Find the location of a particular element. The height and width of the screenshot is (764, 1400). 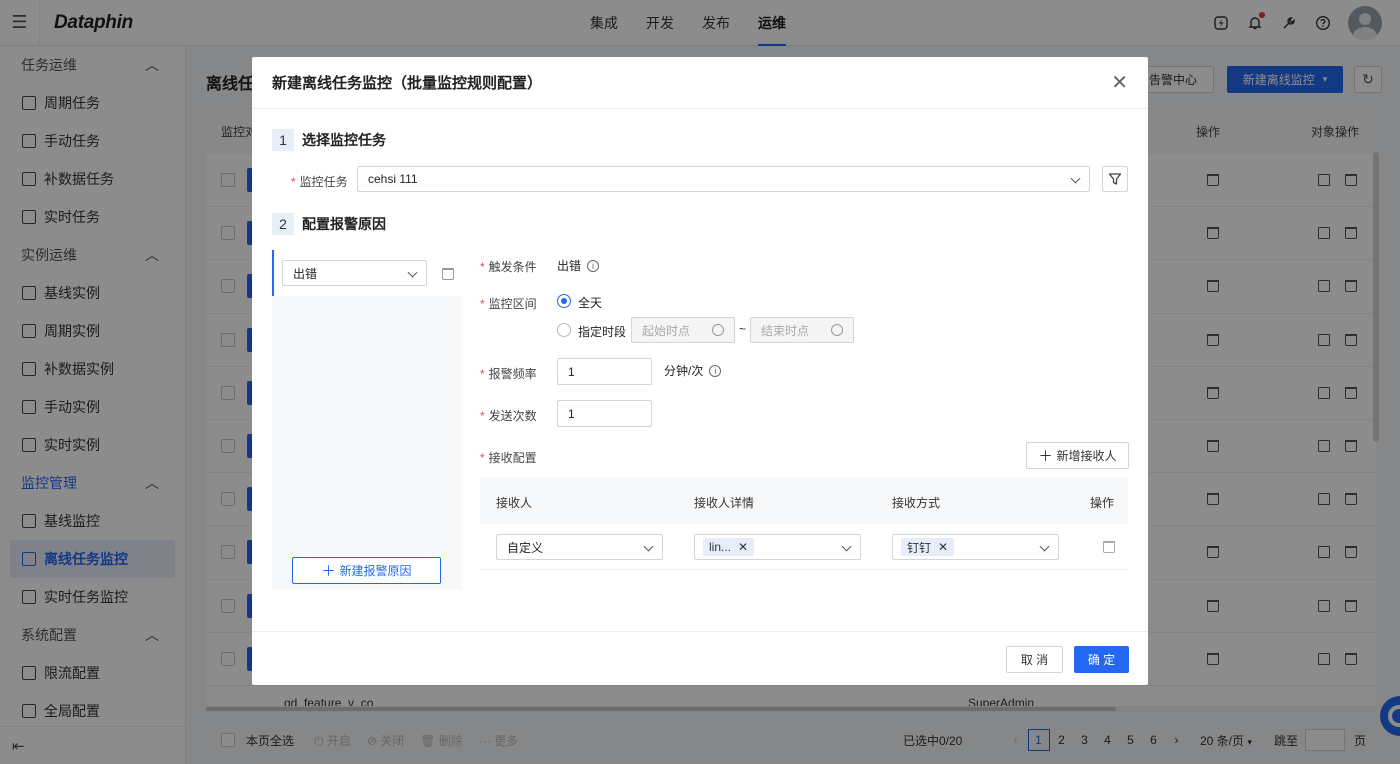

send-count-label-text: 发送次数 is located at coordinates (512, 416).